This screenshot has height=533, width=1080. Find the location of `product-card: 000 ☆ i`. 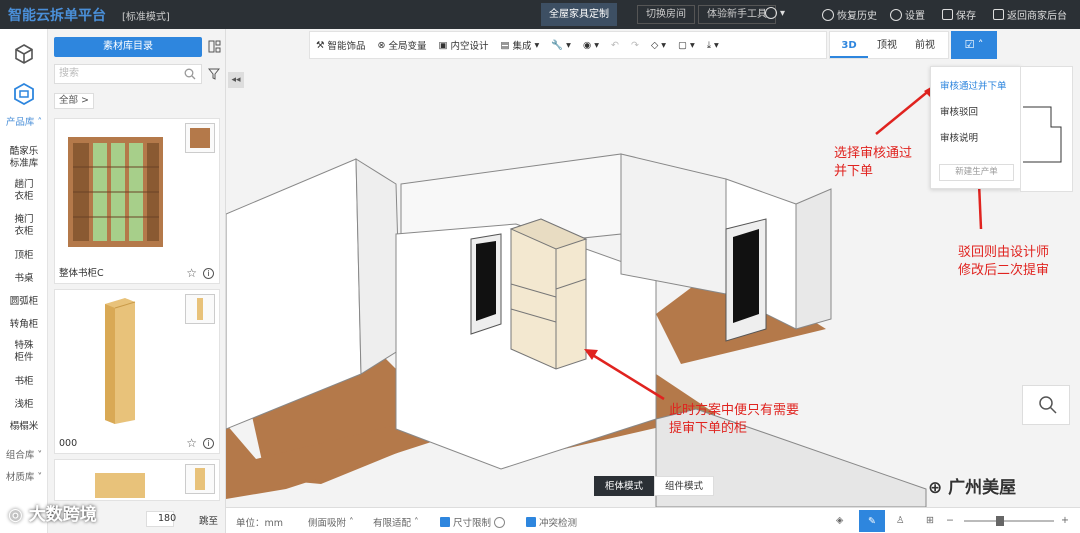

product-card: 000 ☆ i is located at coordinates (137, 371).